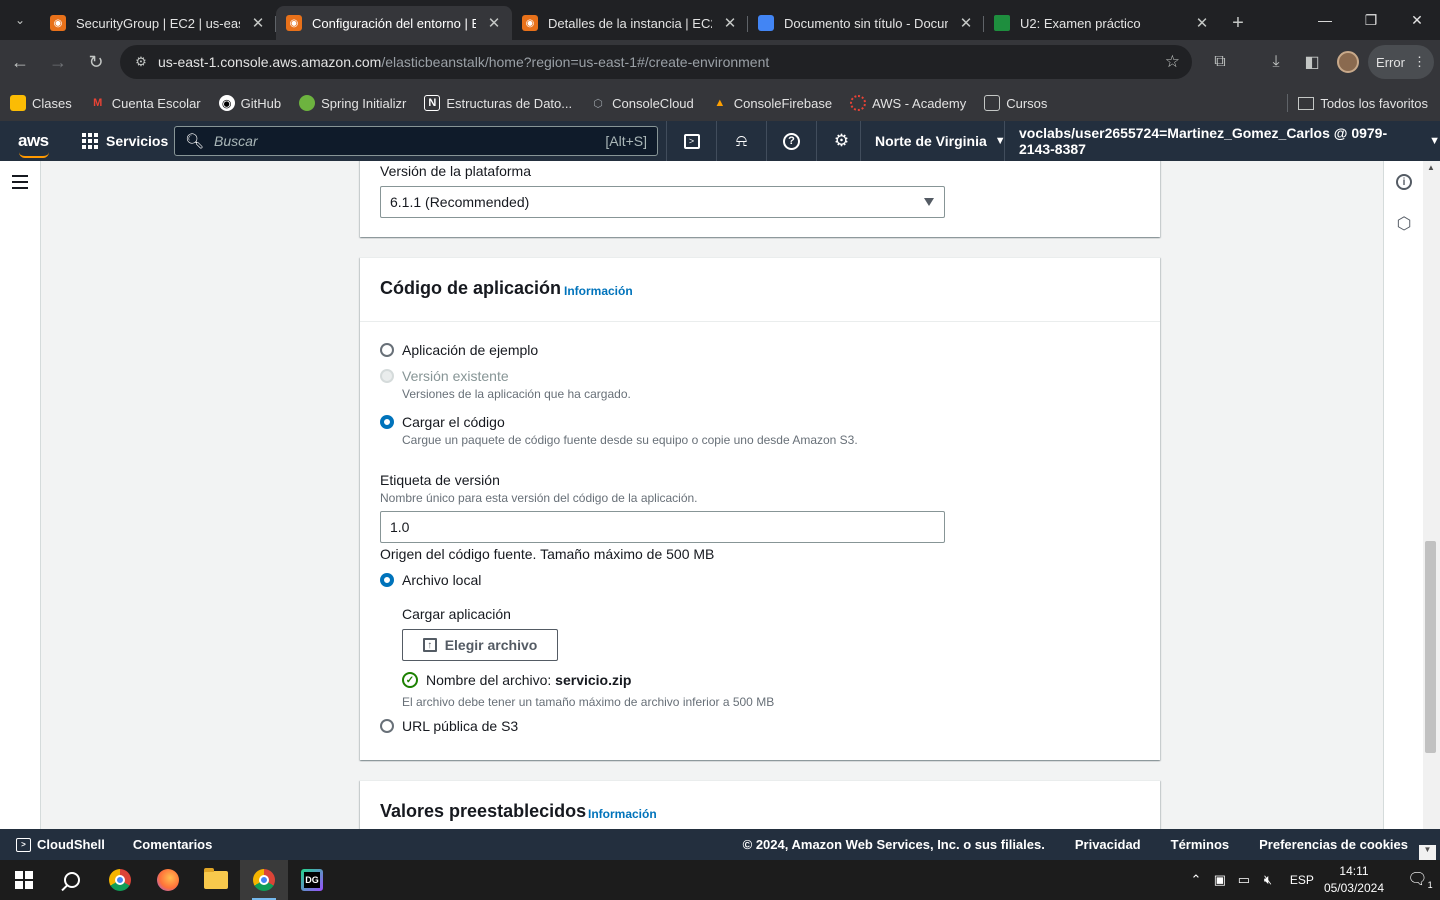 The image size is (1440, 900). Describe the element at coordinates (96, 63) in the screenshot. I see `reload-icon: ↻` at that location.